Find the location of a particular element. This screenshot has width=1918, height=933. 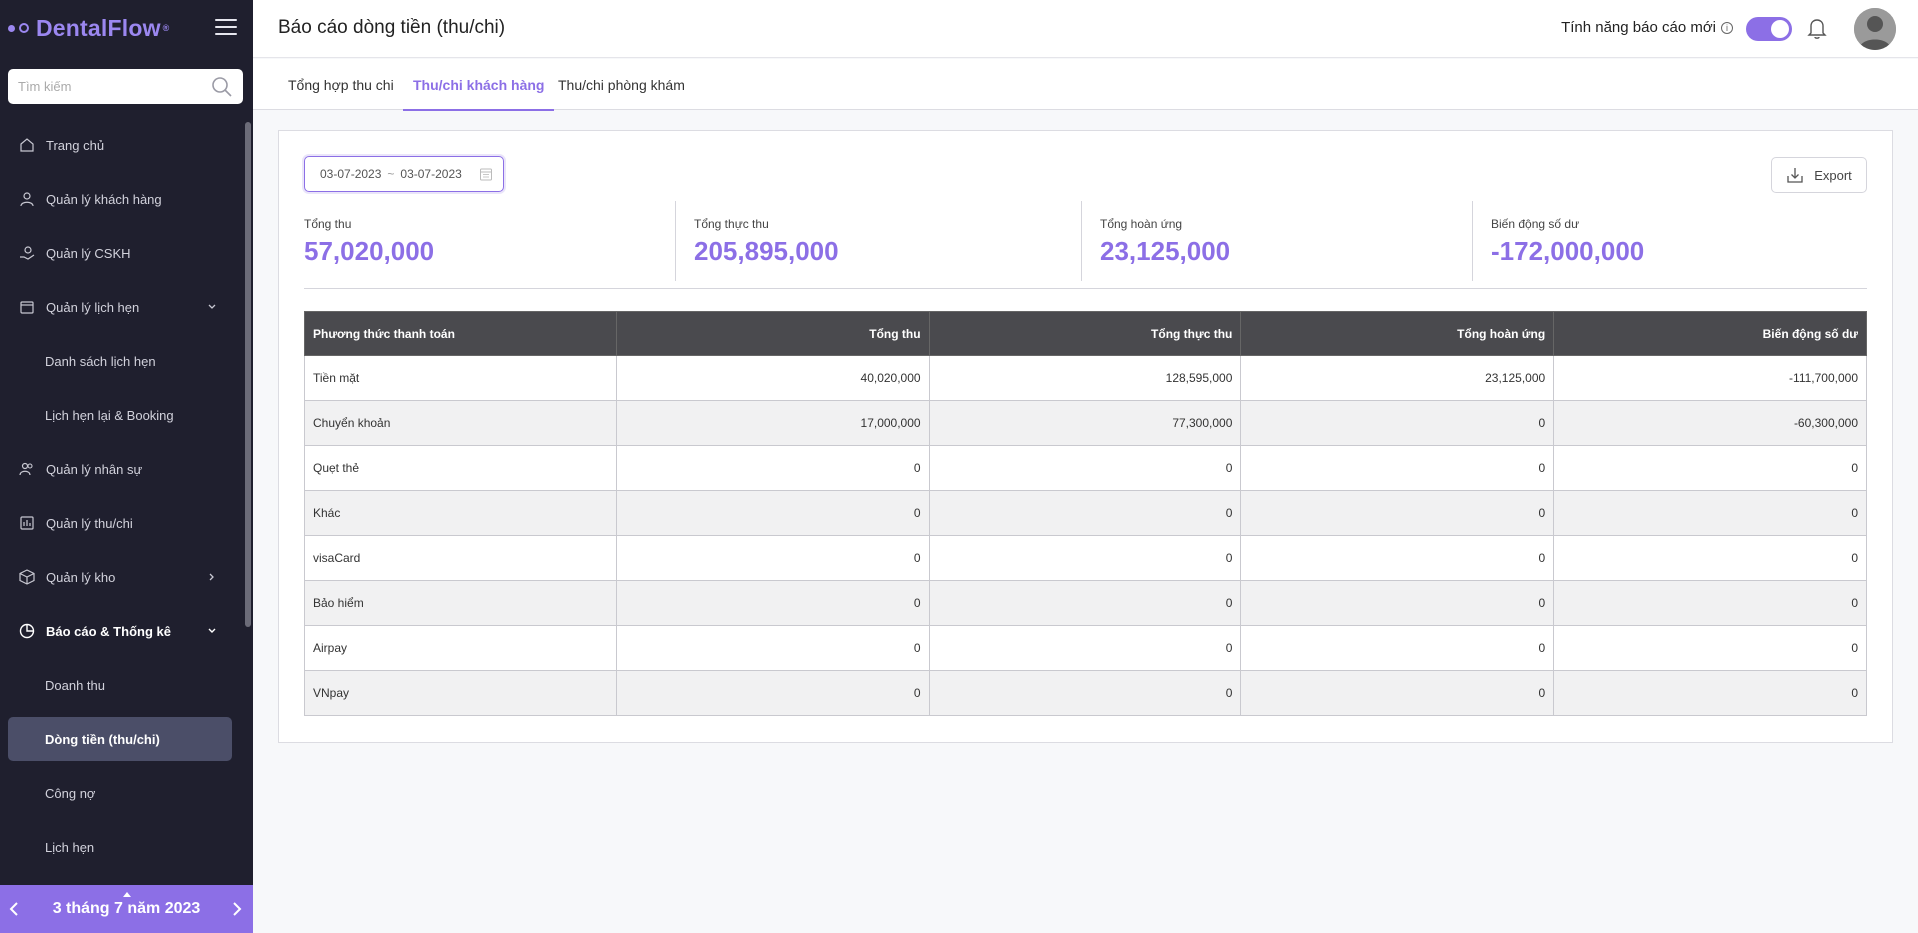

table-cell: Tiền mặt is located at coordinates (460, 378).